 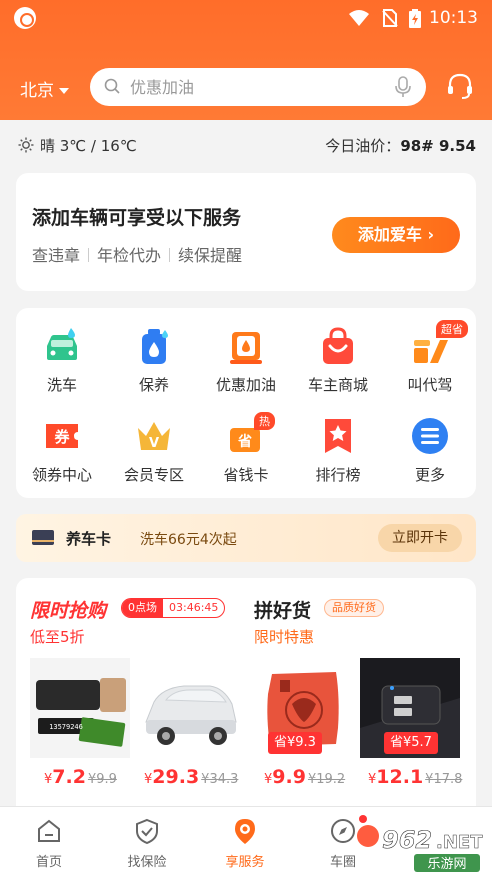 I want to click on product-price: ¥7.2 ¥9.9, so click(x=80, y=777).